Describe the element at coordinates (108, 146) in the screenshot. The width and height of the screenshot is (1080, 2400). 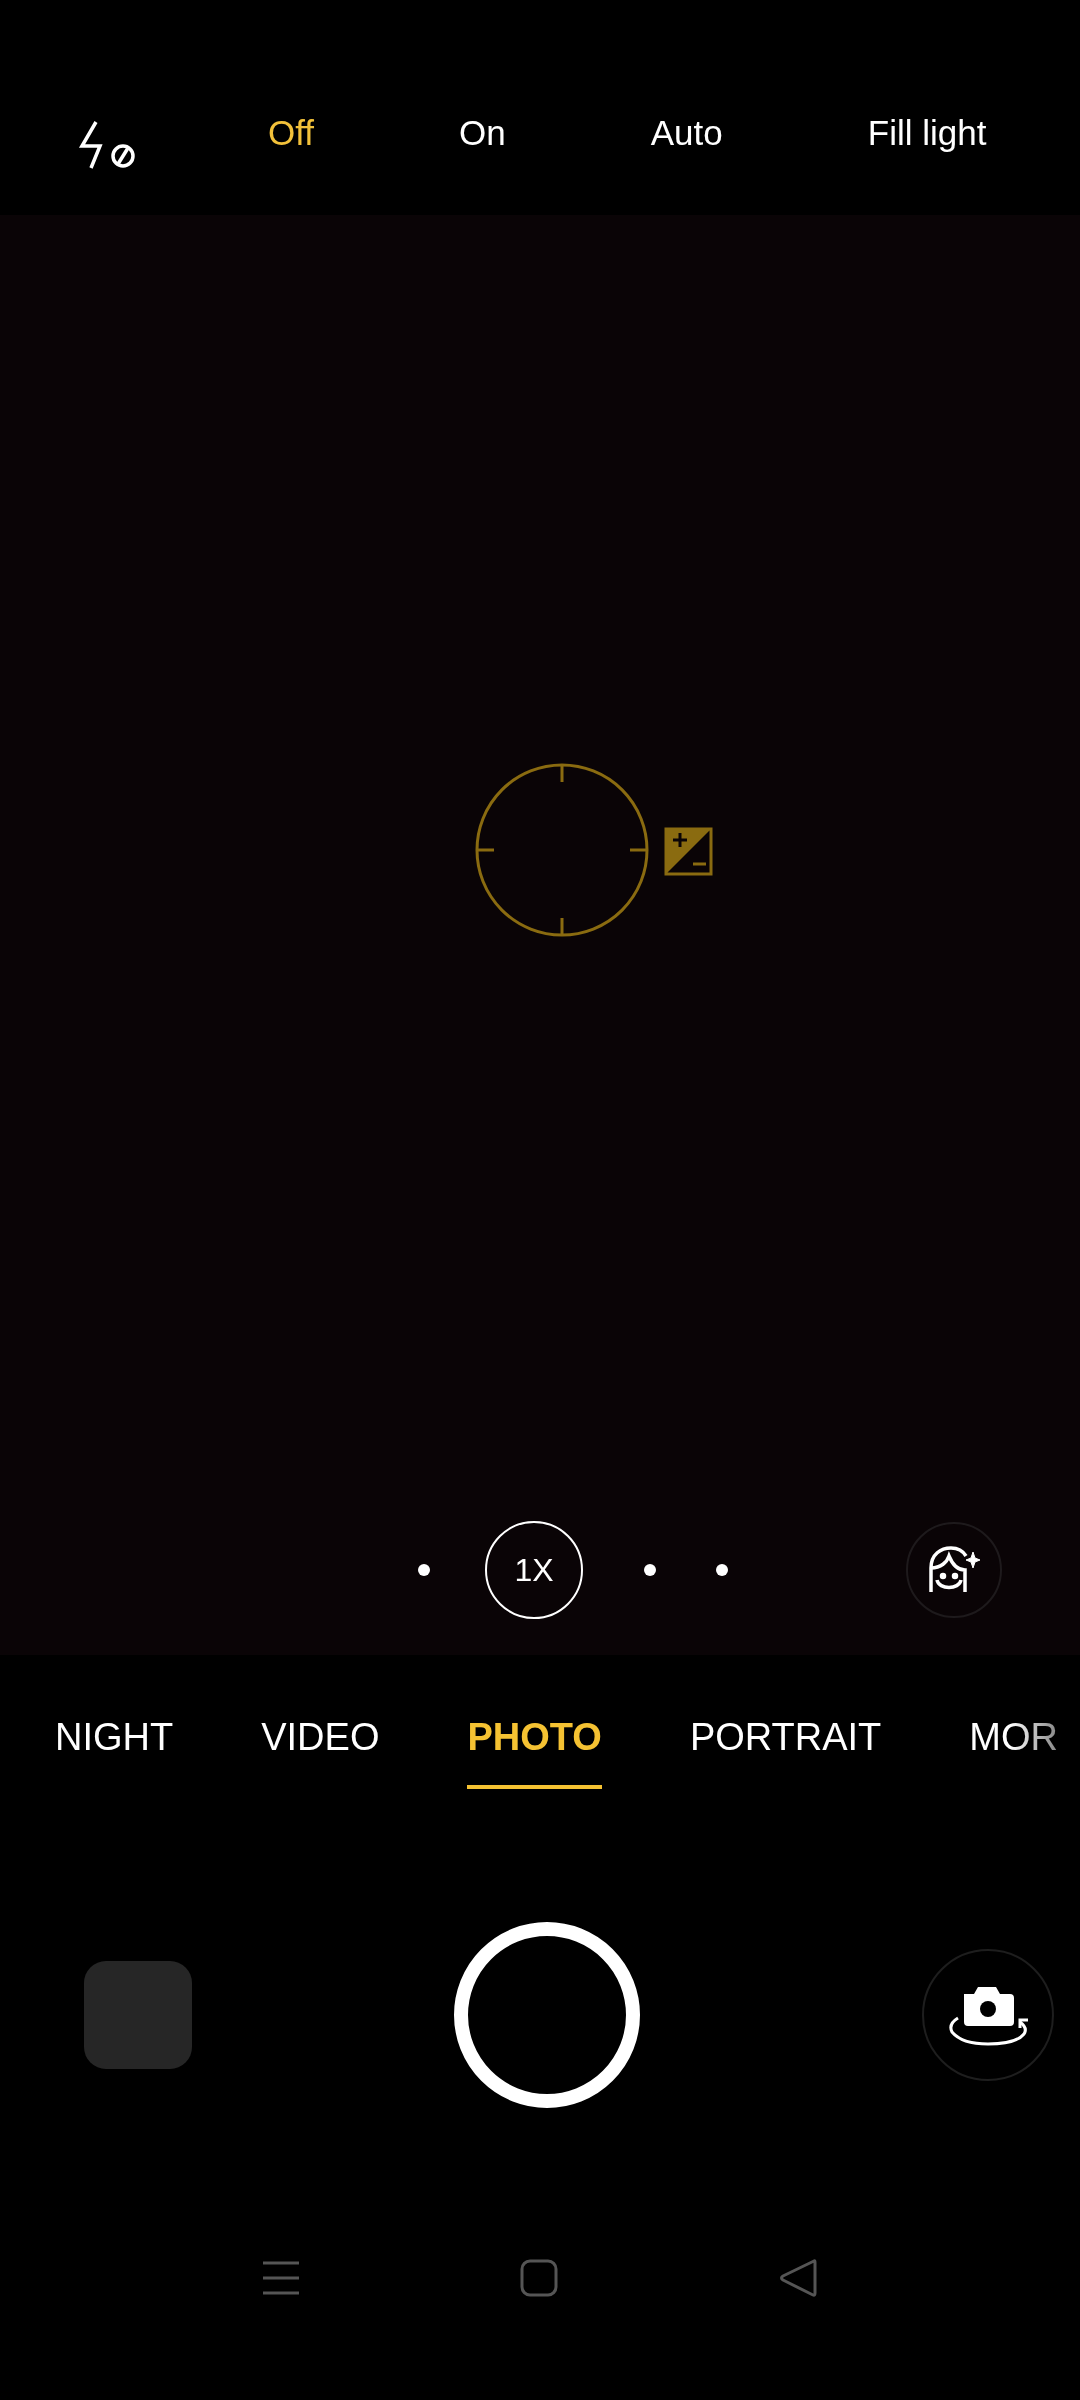
I see `flash-off-icon` at that location.